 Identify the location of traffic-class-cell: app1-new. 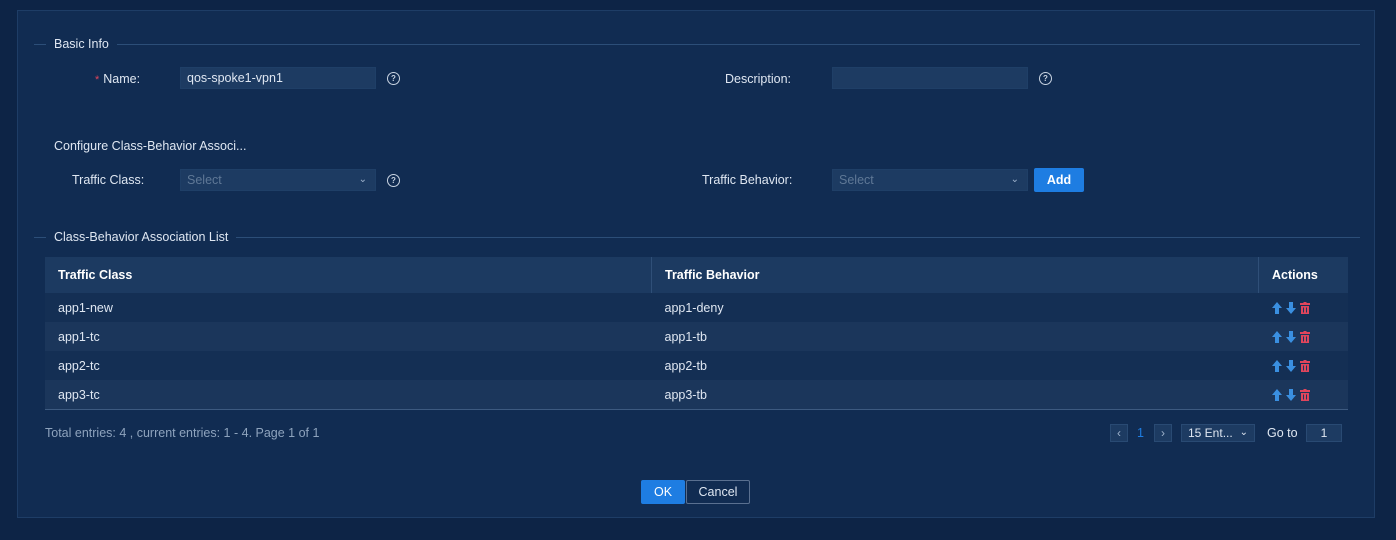
(348, 307).